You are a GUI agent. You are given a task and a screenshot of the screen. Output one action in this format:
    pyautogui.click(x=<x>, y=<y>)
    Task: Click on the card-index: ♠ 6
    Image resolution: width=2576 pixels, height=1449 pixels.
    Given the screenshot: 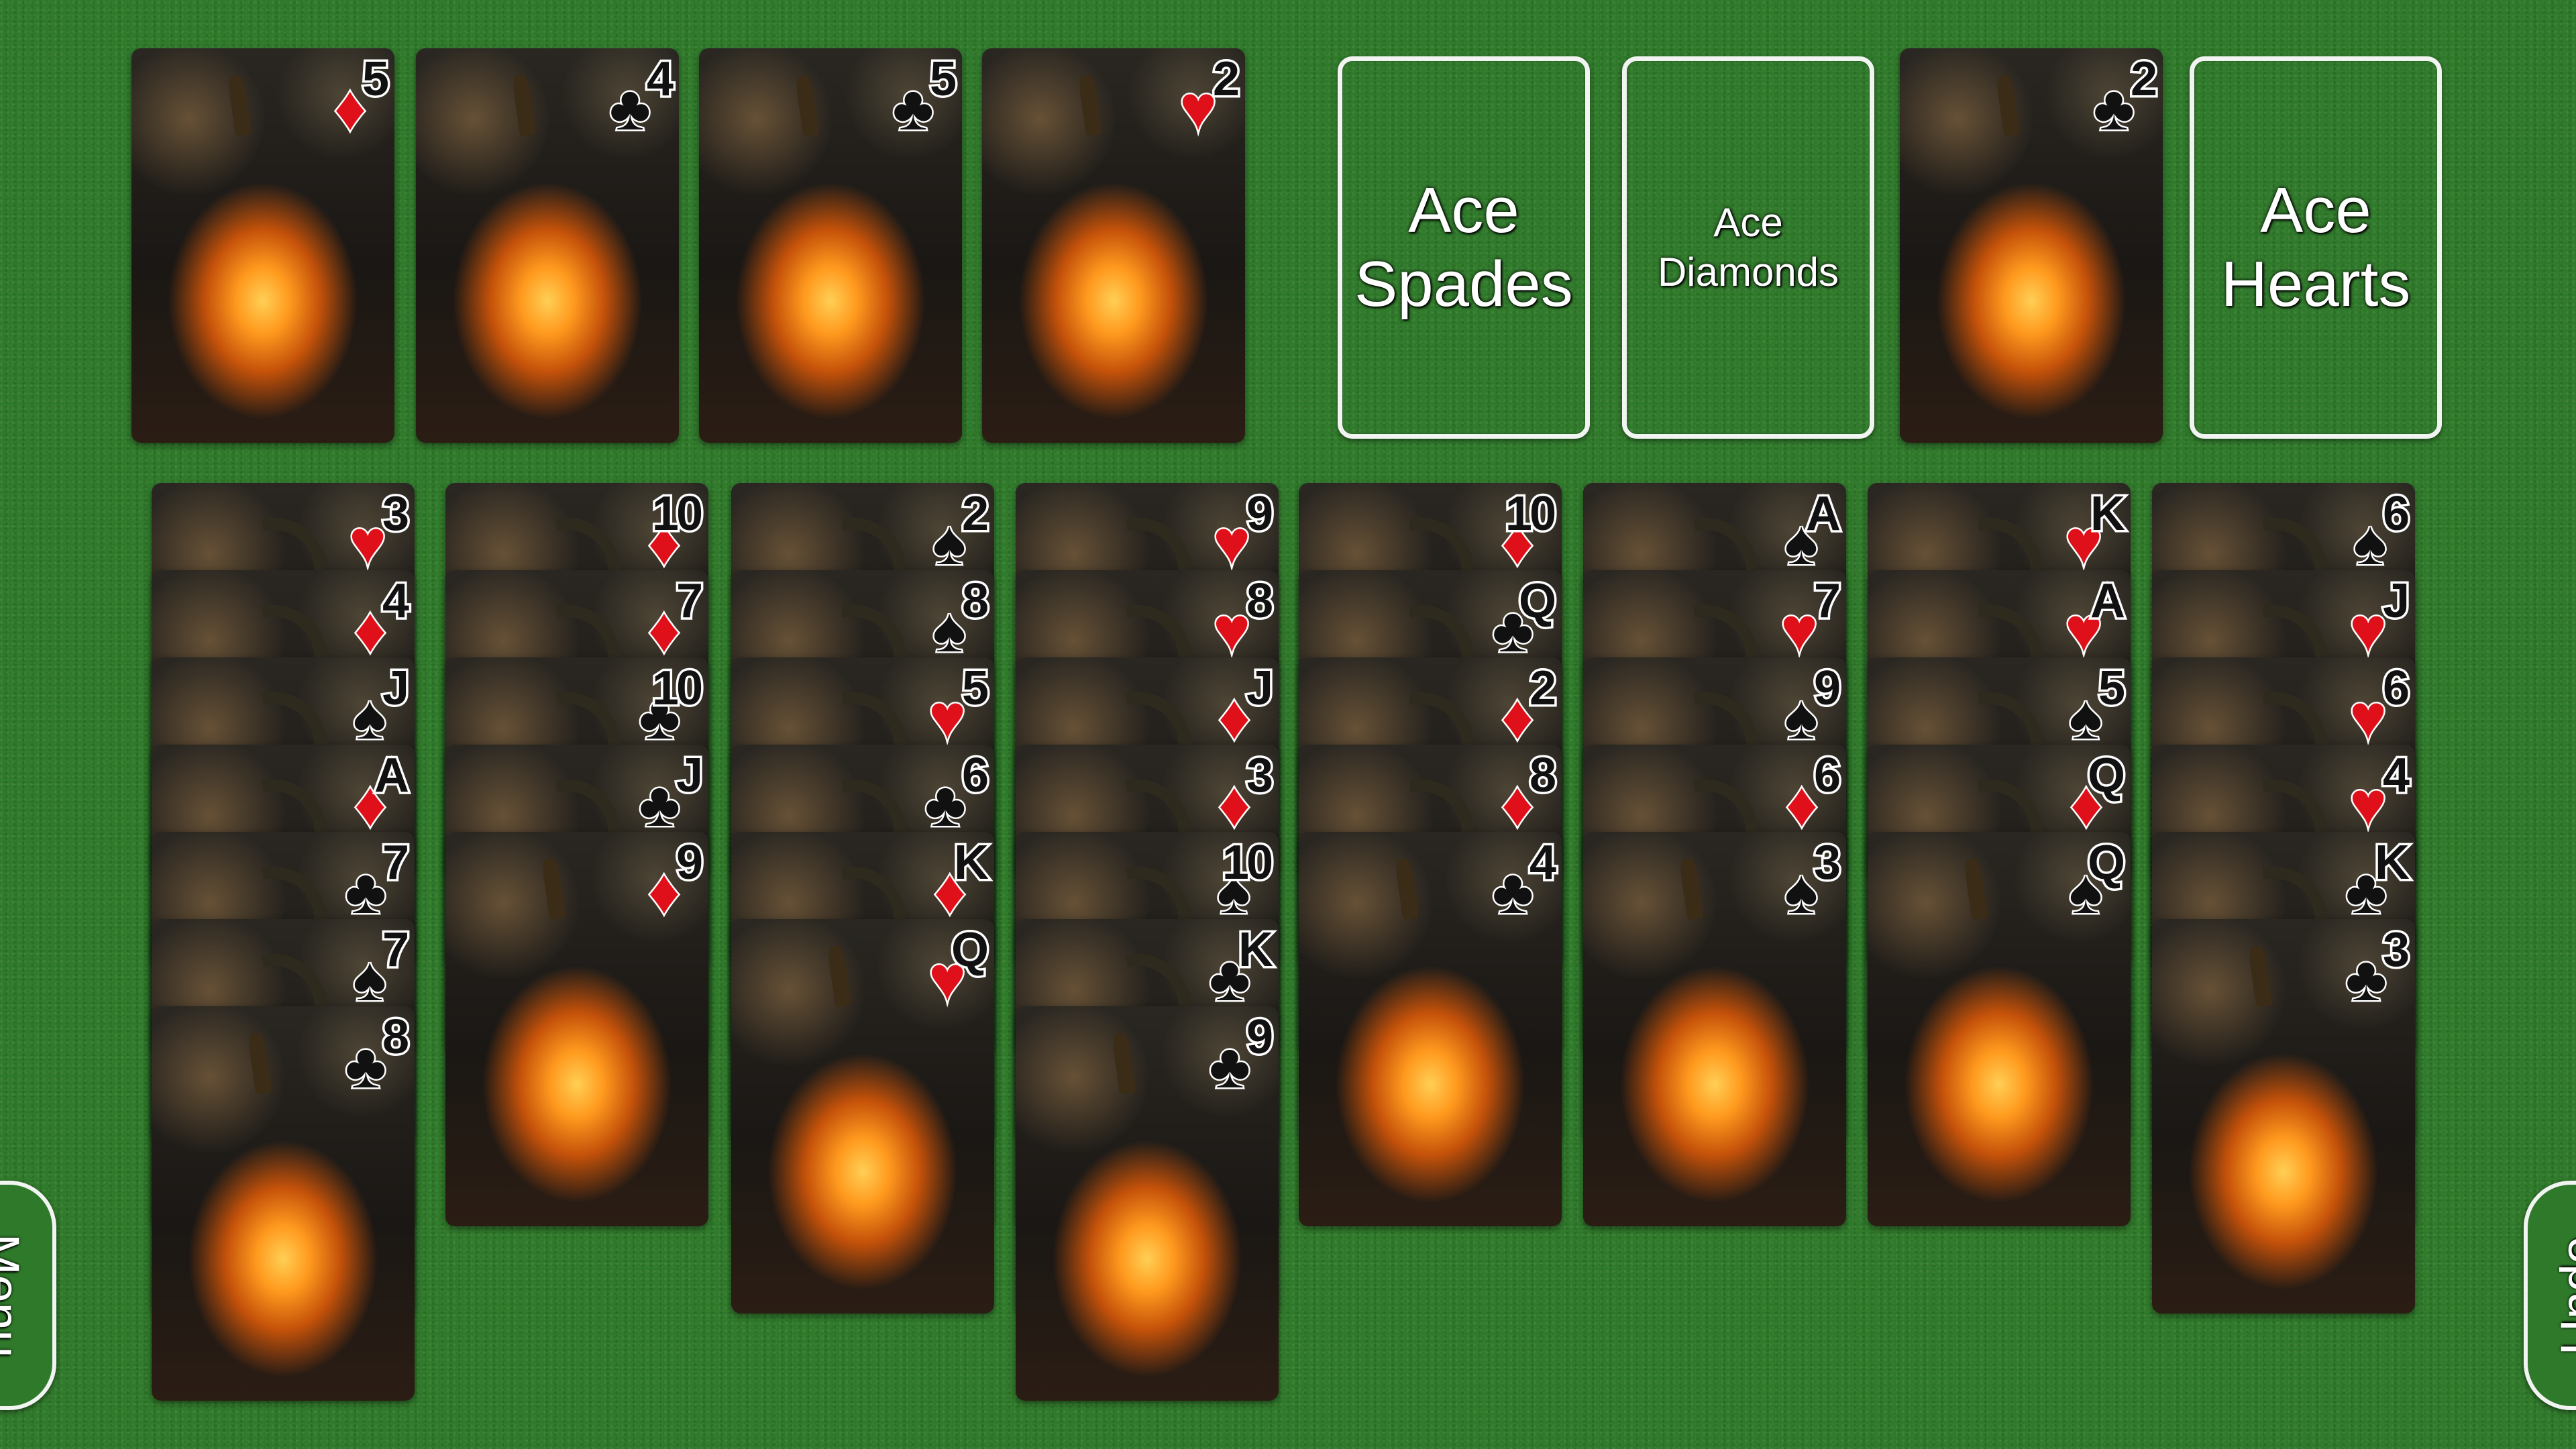 What is the action you would take?
    pyautogui.click(x=2374, y=531)
    